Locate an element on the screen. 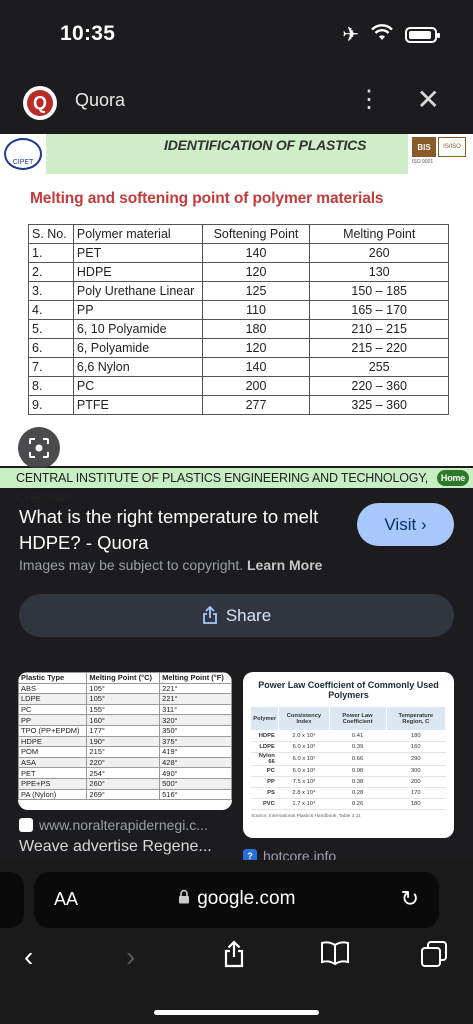 This screenshot has height=1024, width=473. table-row: PP 7.5 x 10³ 0.38 200 is located at coordinates (348, 782).